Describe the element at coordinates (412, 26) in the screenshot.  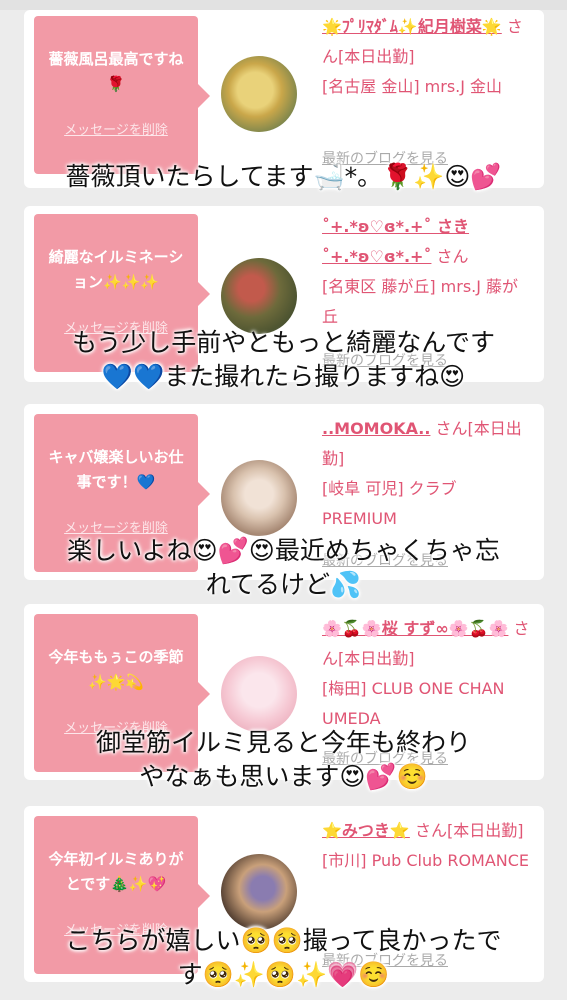
I see `cast-name-link: 🌟ﾌﾟﾘﾏﾀﾞﾑ✨紀月樹菜🌟` at that location.